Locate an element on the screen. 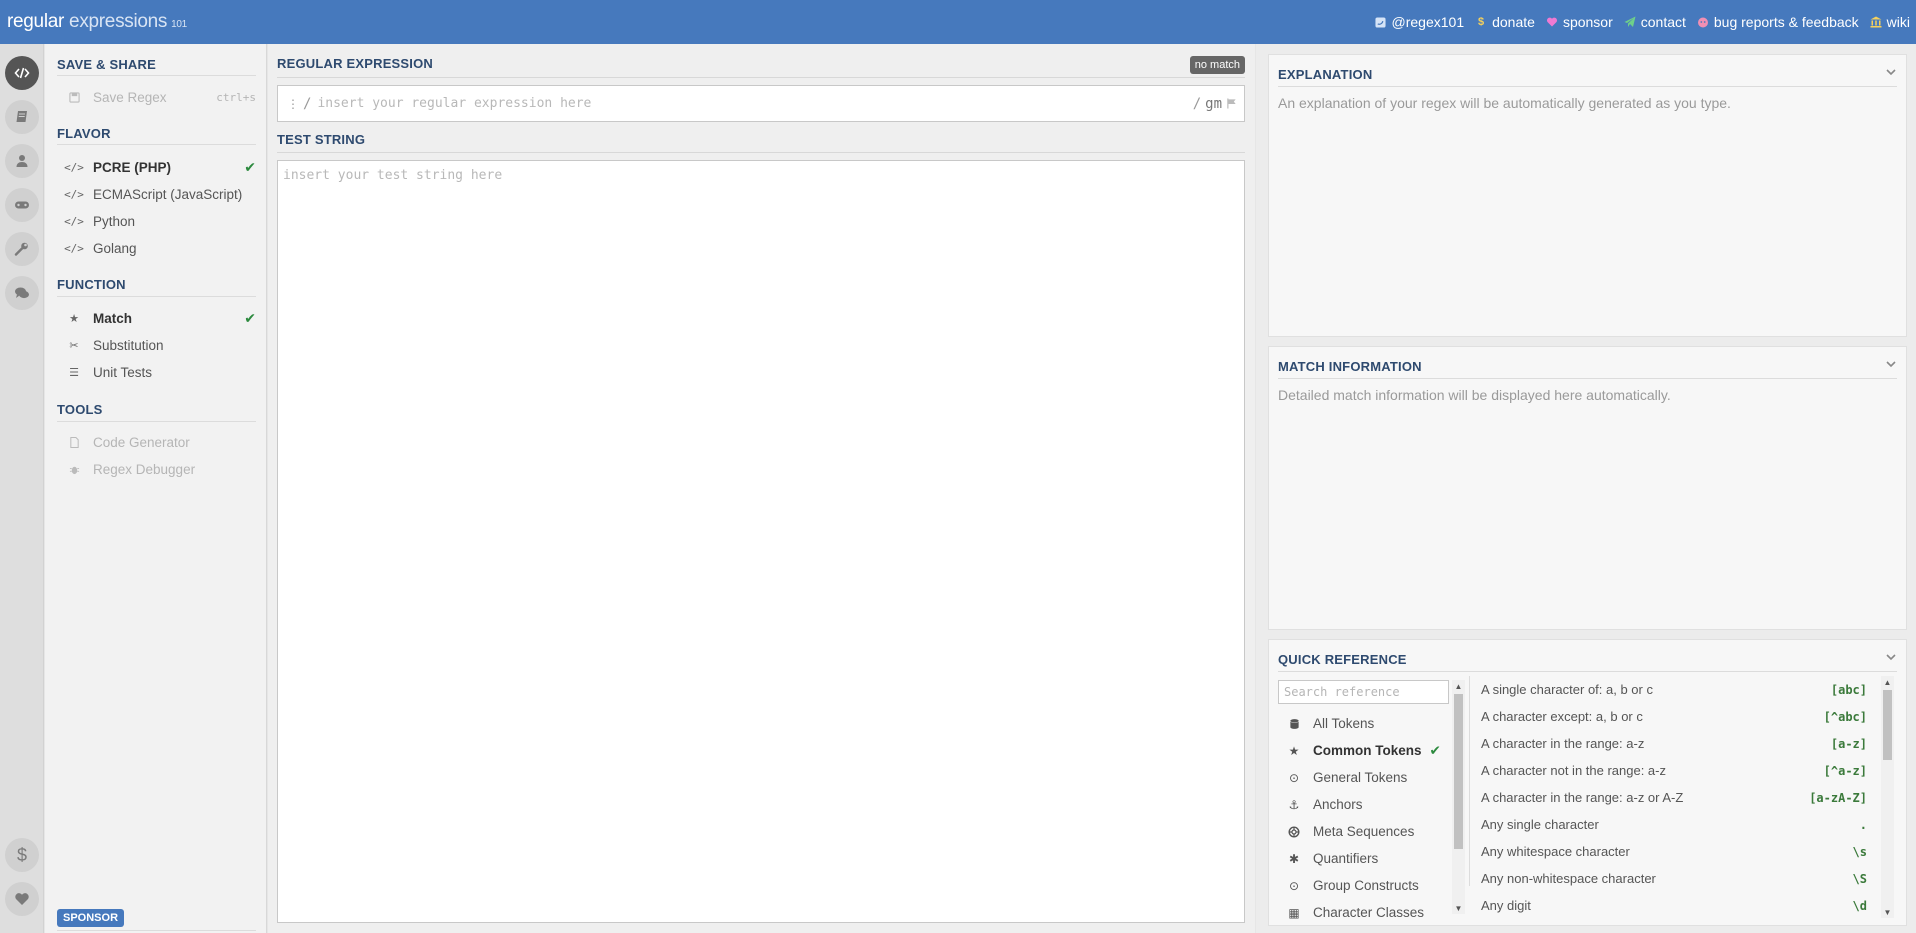 This screenshot has height=933, width=1916. category-label: General Tokens is located at coordinates (1360, 777).